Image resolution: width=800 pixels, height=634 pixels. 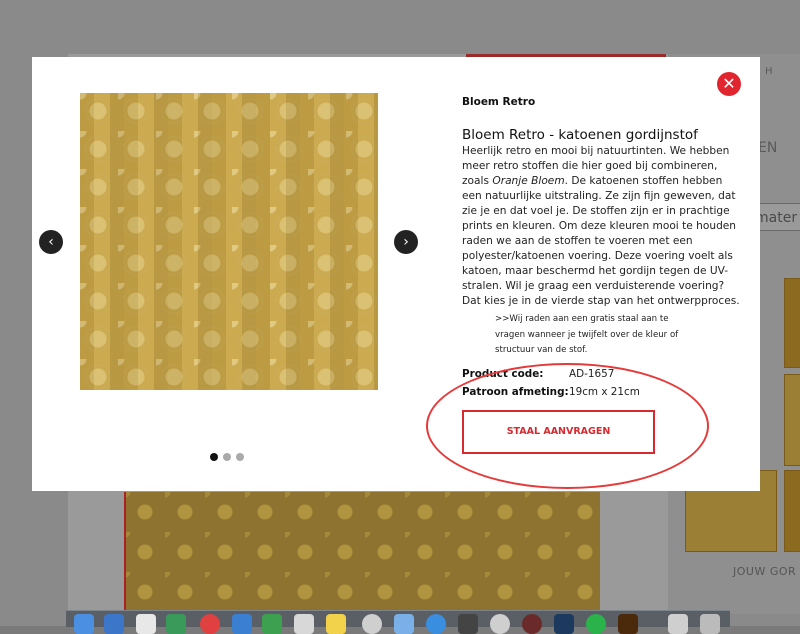 What do you see at coordinates (84, 624) in the screenshot?
I see `finder-icon` at bounding box center [84, 624].